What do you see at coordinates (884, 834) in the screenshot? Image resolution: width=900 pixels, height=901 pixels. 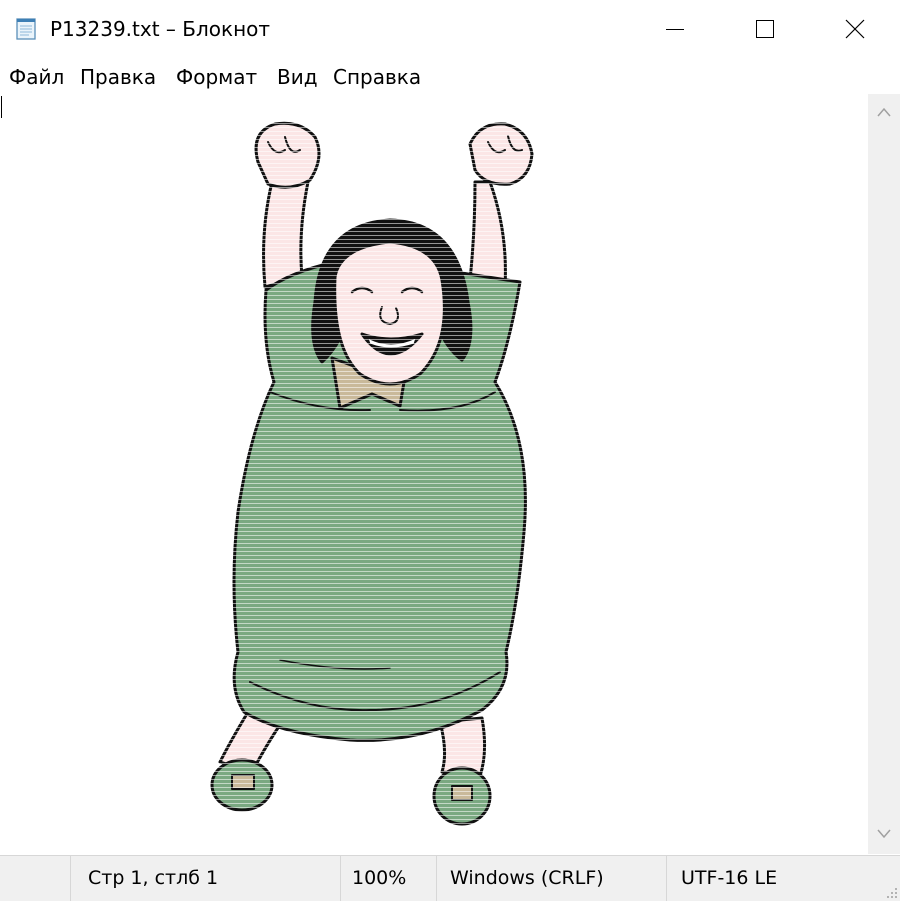 I see `scroll-down-icon` at bounding box center [884, 834].